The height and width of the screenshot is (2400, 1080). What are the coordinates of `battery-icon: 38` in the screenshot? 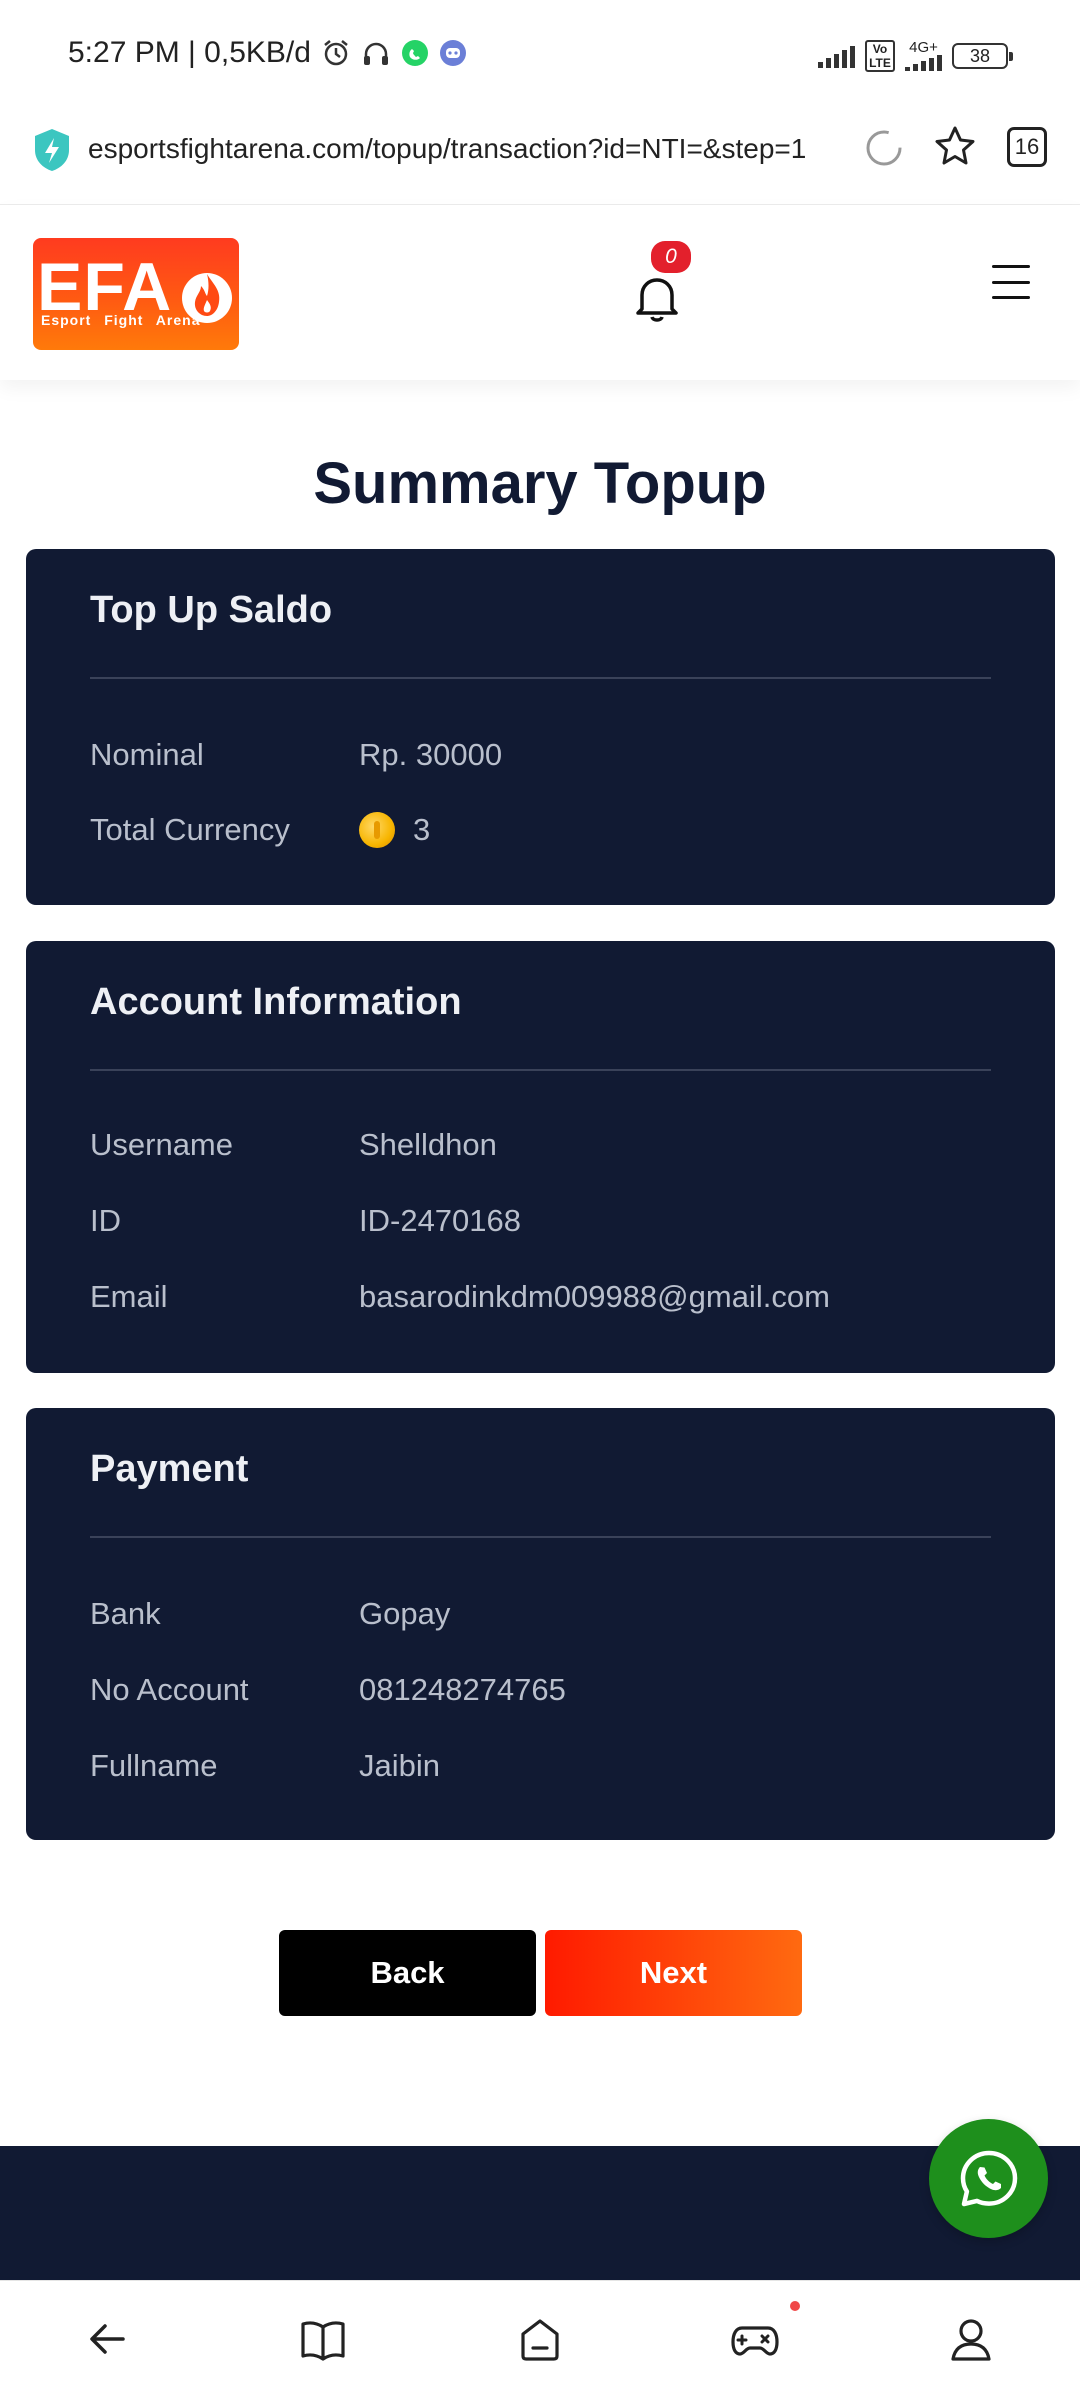 It's located at (982, 56).